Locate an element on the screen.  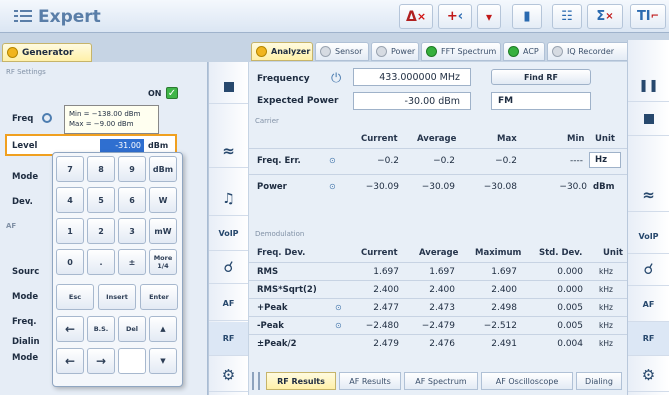
key-0: 0 is located at coordinates (70, 262).